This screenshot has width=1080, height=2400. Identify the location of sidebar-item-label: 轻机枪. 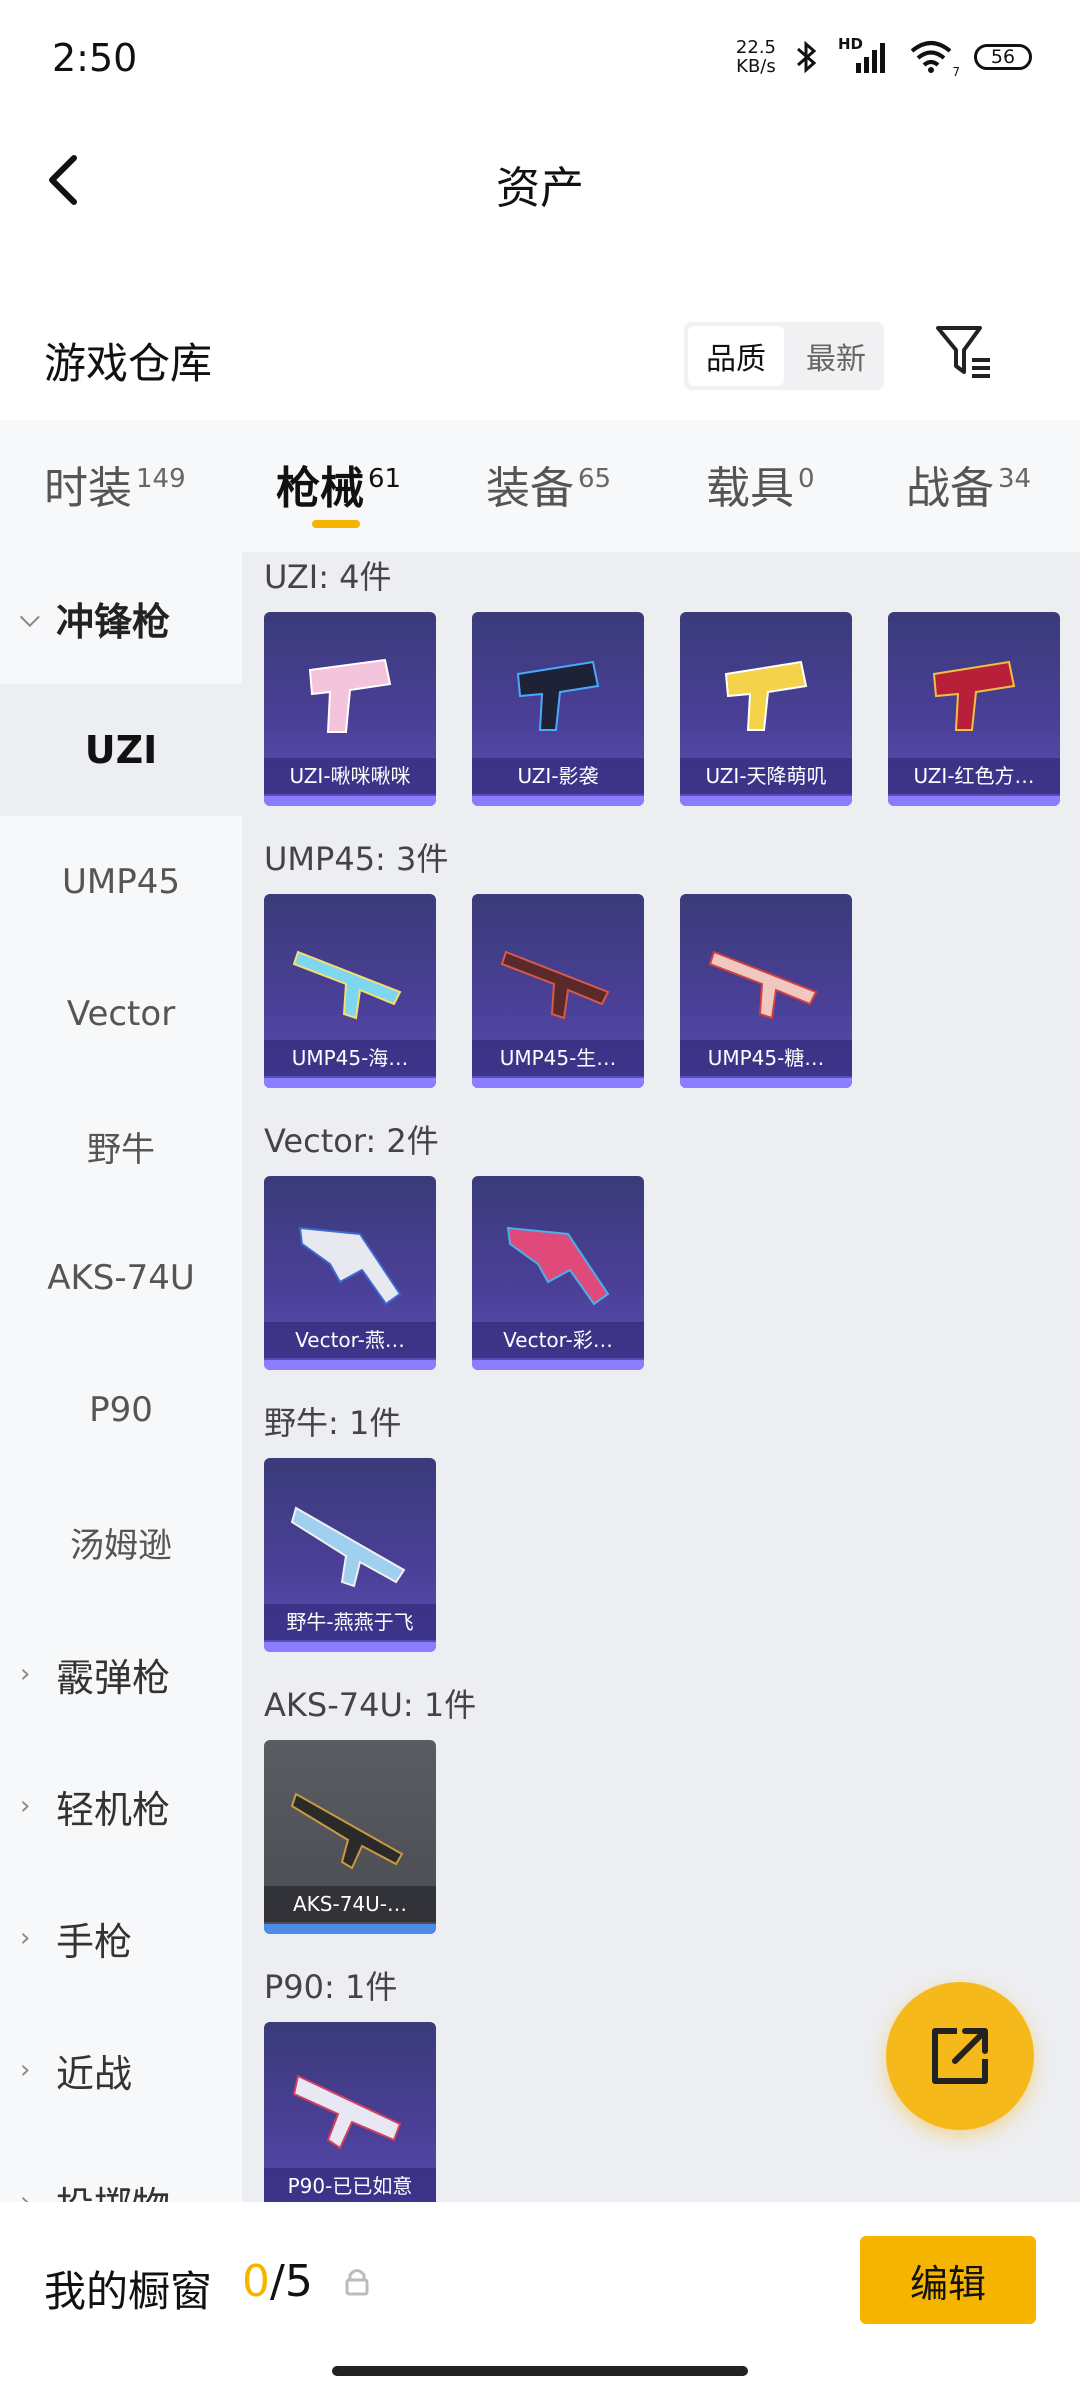
(113, 1809).